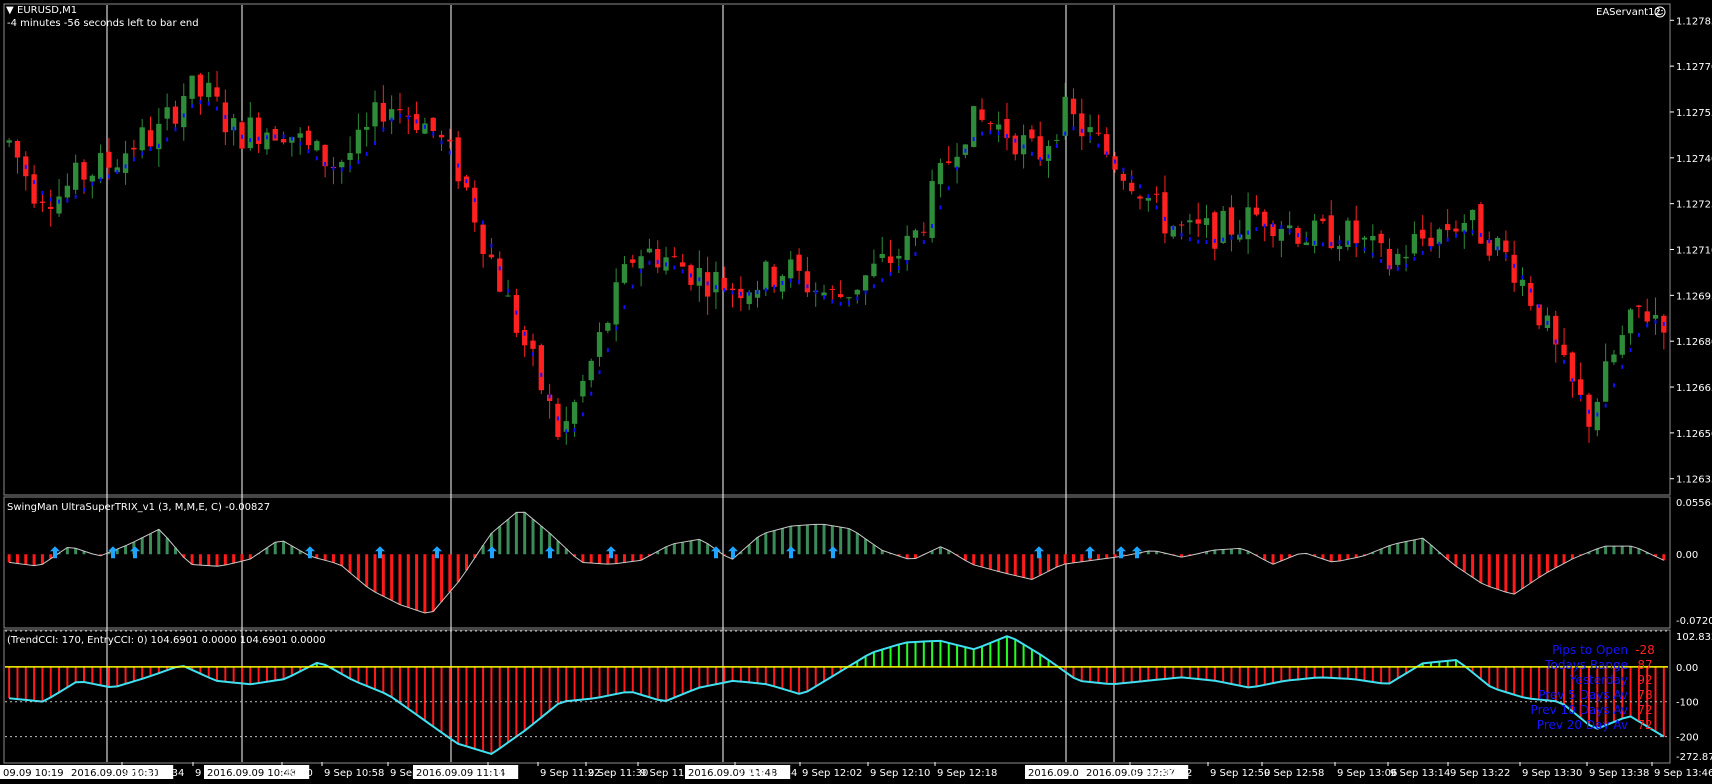 The width and height of the screenshot is (1712, 784). I want to click on time-axis-label: 09.09 10:19, so click(33, 773).